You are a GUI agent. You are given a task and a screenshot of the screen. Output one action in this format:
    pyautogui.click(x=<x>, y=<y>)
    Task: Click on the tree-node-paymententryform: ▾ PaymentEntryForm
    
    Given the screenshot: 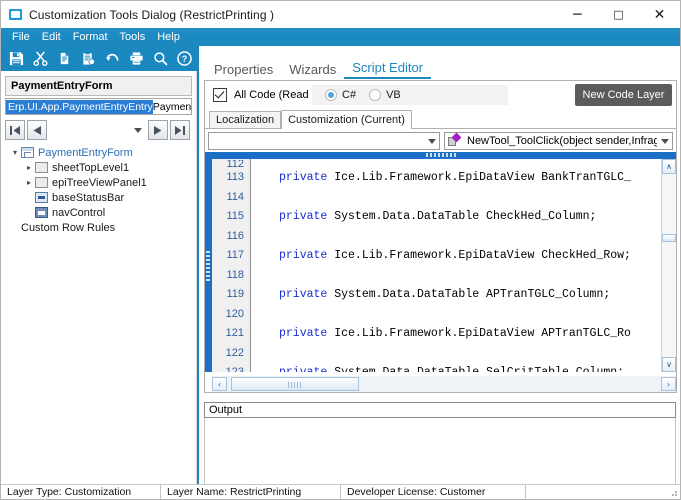 What is the action you would take?
    pyautogui.click(x=101, y=152)
    